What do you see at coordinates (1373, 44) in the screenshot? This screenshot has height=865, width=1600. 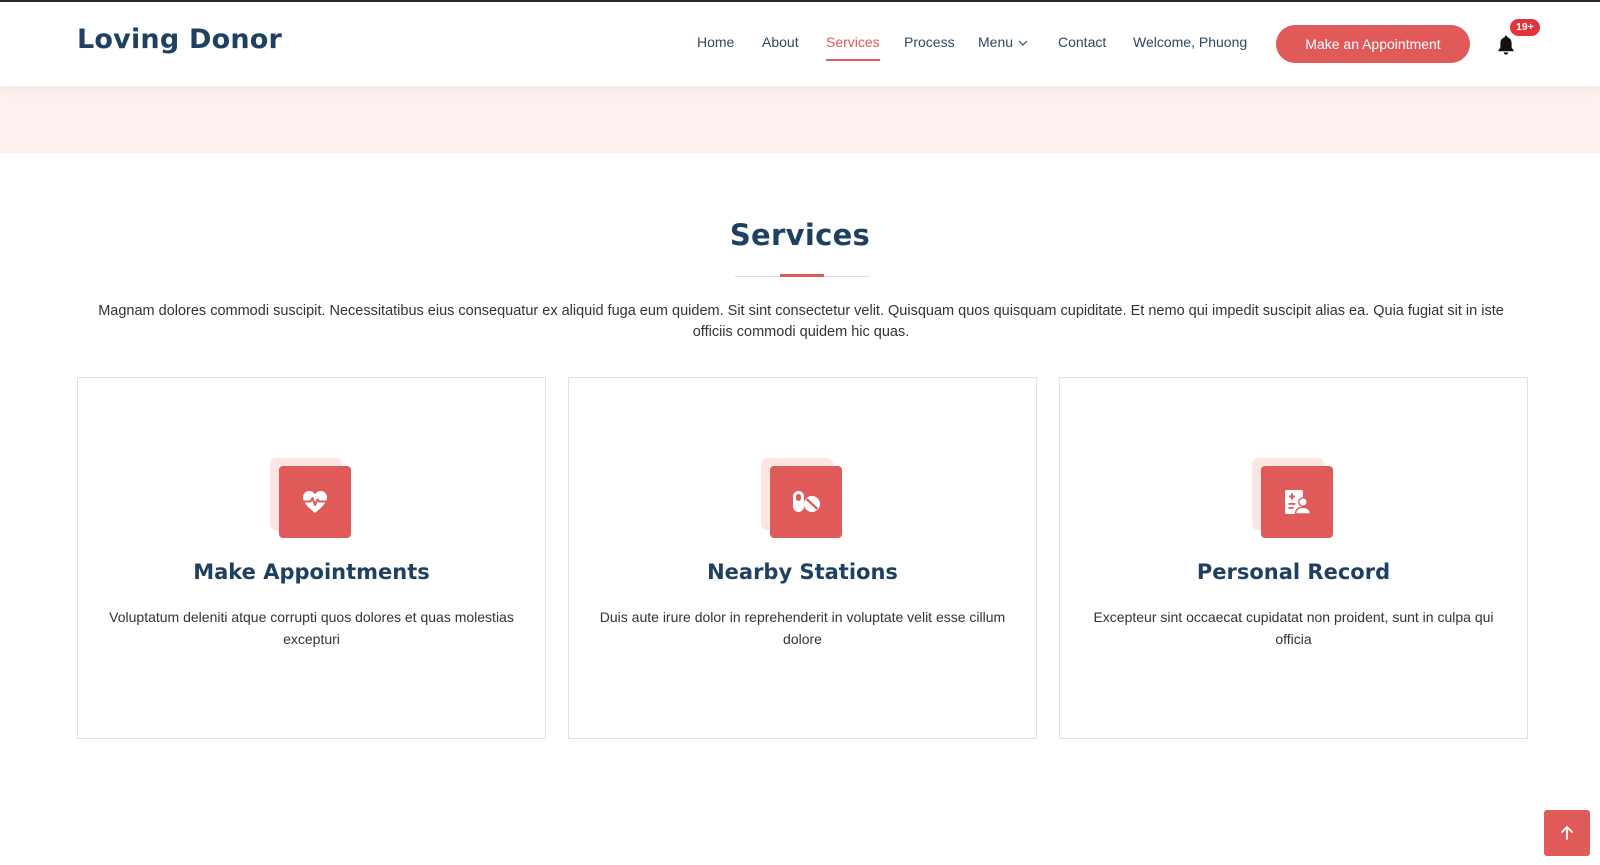 I see `make-appointment-button: Make an Appointment` at bounding box center [1373, 44].